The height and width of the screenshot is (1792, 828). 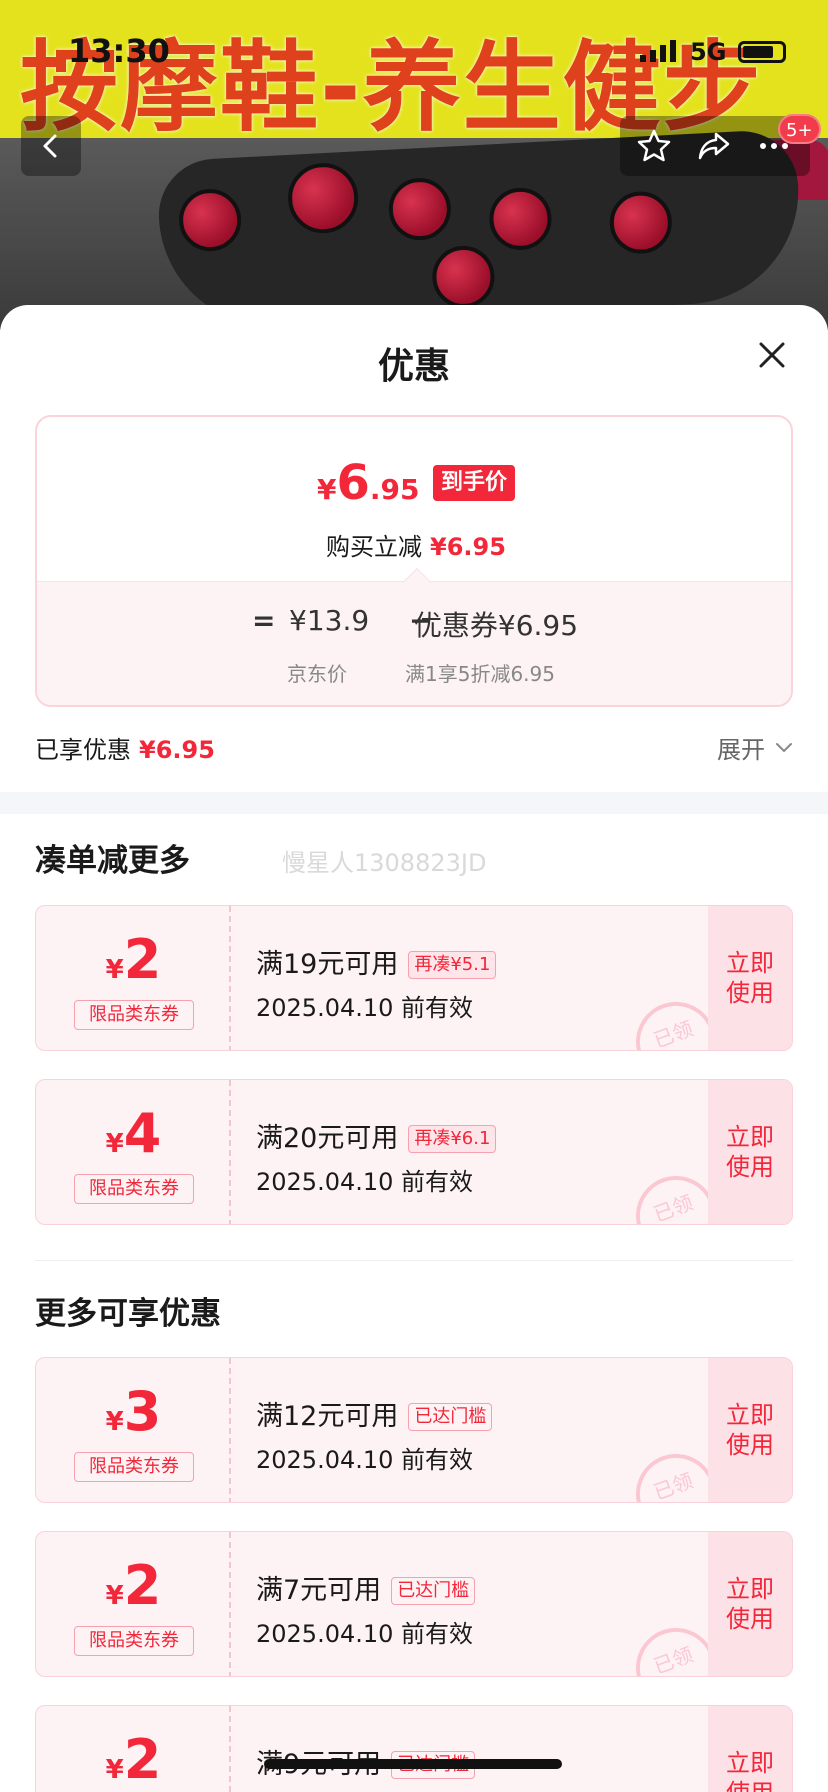 I want to click on sheet-title: 优惠, so click(x=413, y=366).